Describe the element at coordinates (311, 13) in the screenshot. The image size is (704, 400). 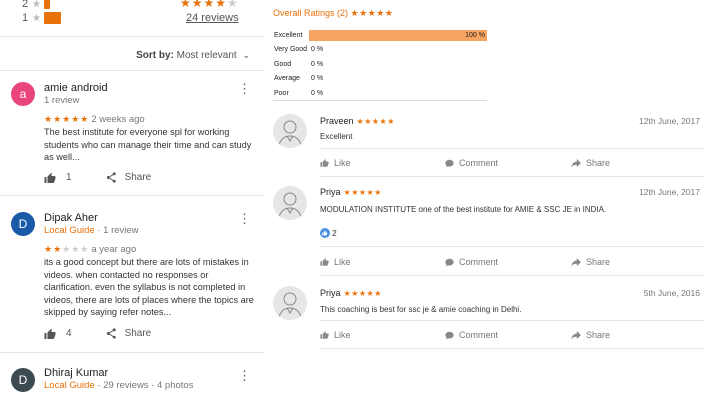
I see `overall-ratings-label: Overall Ratings (2)` at that location.